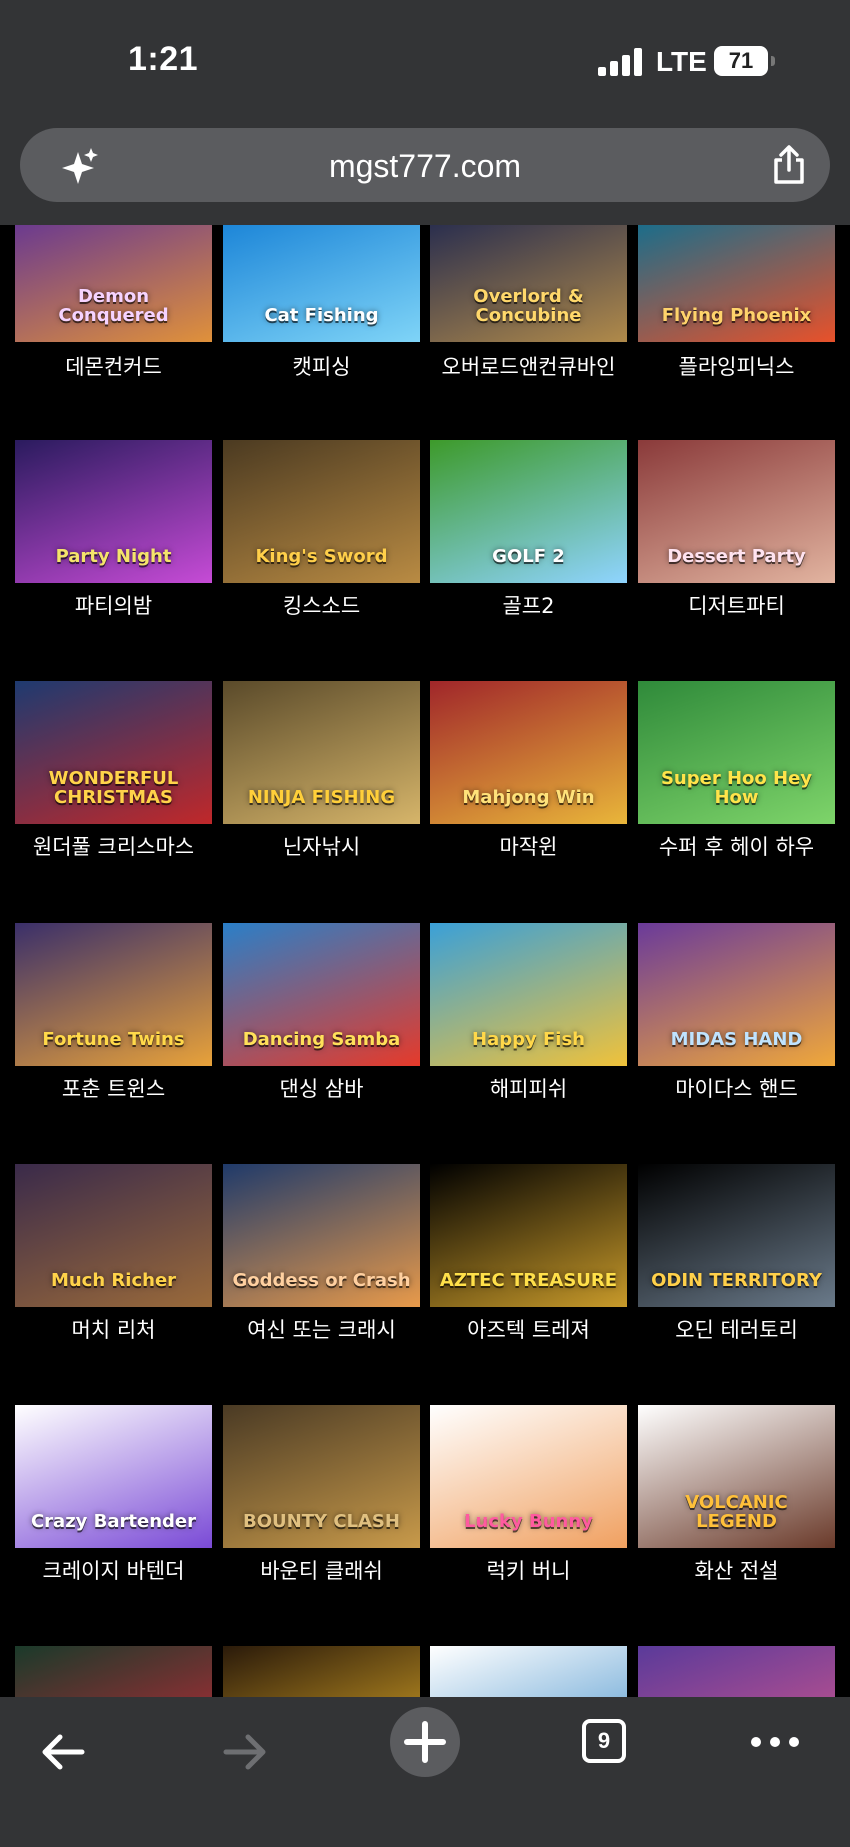 The image size is (850, 1847). What do you see at coordinates (321, 1522) in the screenshot?
I see `game-logo-text: BOUNTY CLASH` at bounding box center [321, 1522].